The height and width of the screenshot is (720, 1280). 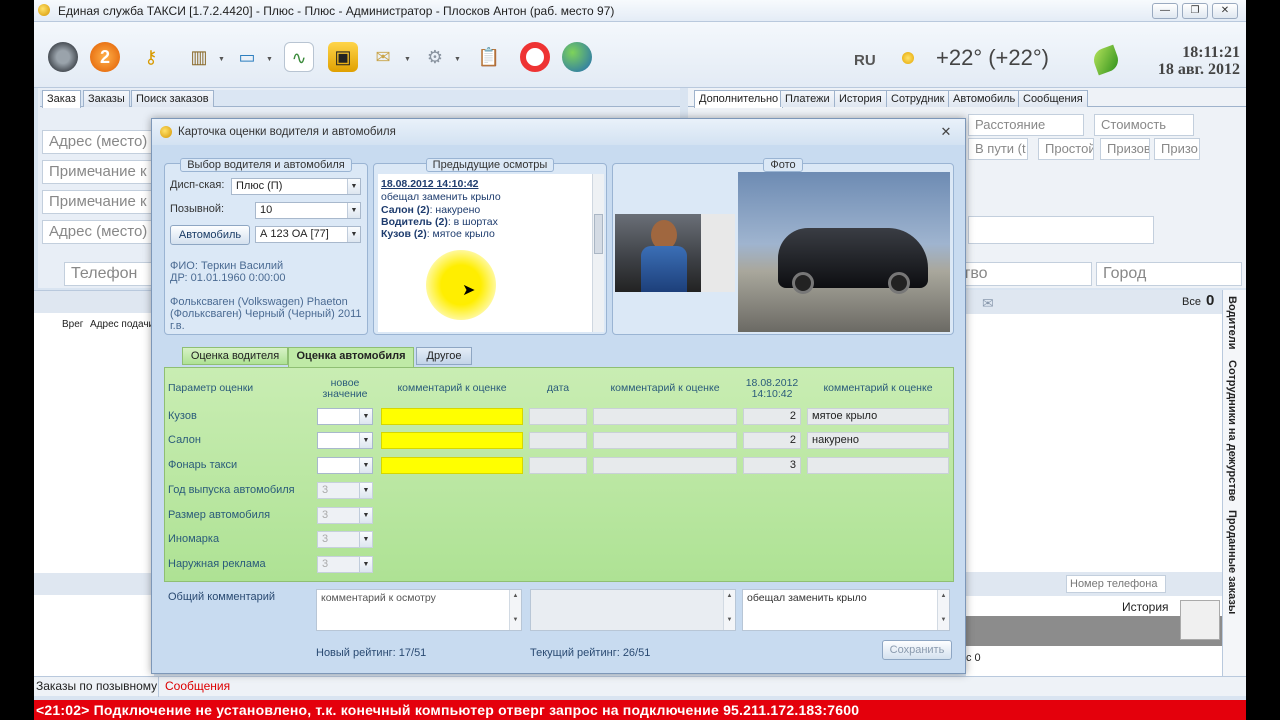 I want to click on tab-order: Заказ, so click(x=61, y=99).